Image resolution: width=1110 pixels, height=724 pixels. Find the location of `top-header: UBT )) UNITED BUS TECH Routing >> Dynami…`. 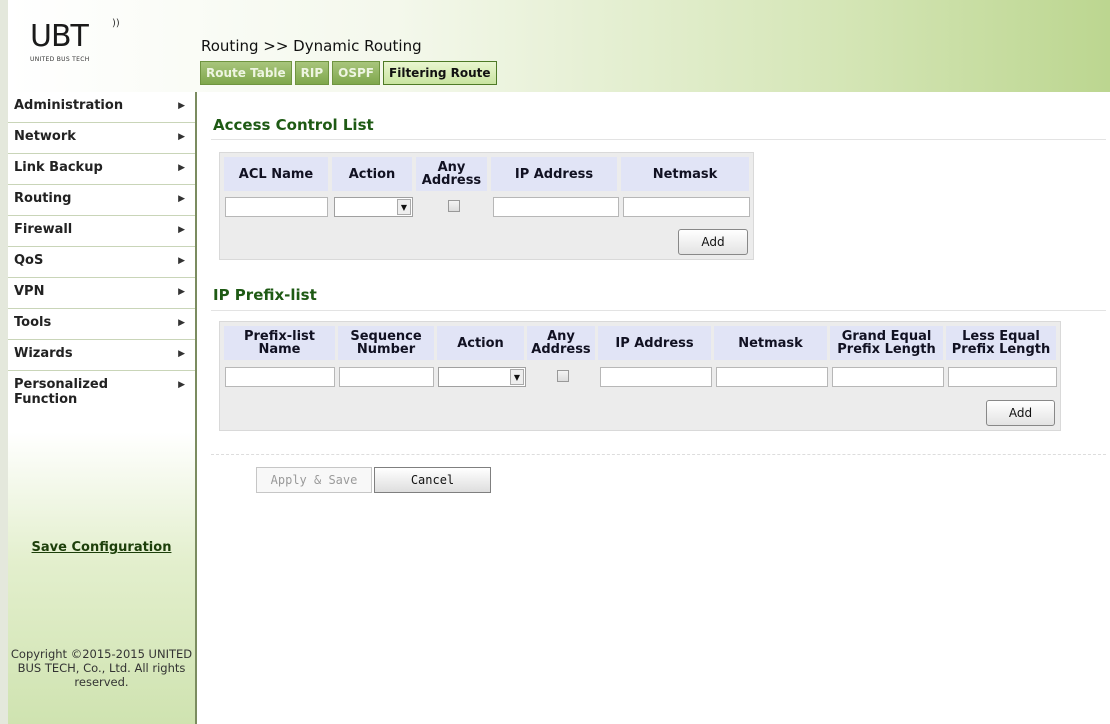

top-header: UBT )) UNITED BUS TECH Routing >> Dynami… is located at coordinates (559, 46).